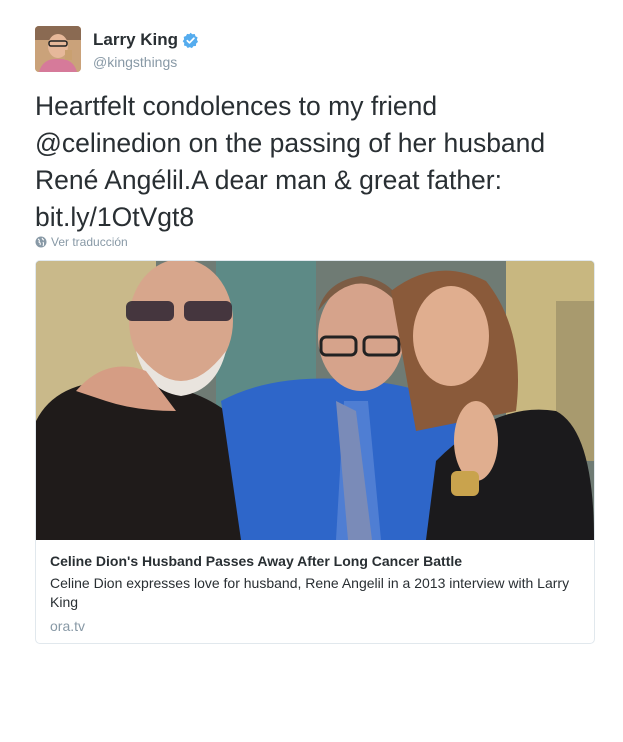  Describe the element at coordinates (89, 242) in the screenshot. I see `translate-label: Ver traducción` at that location.